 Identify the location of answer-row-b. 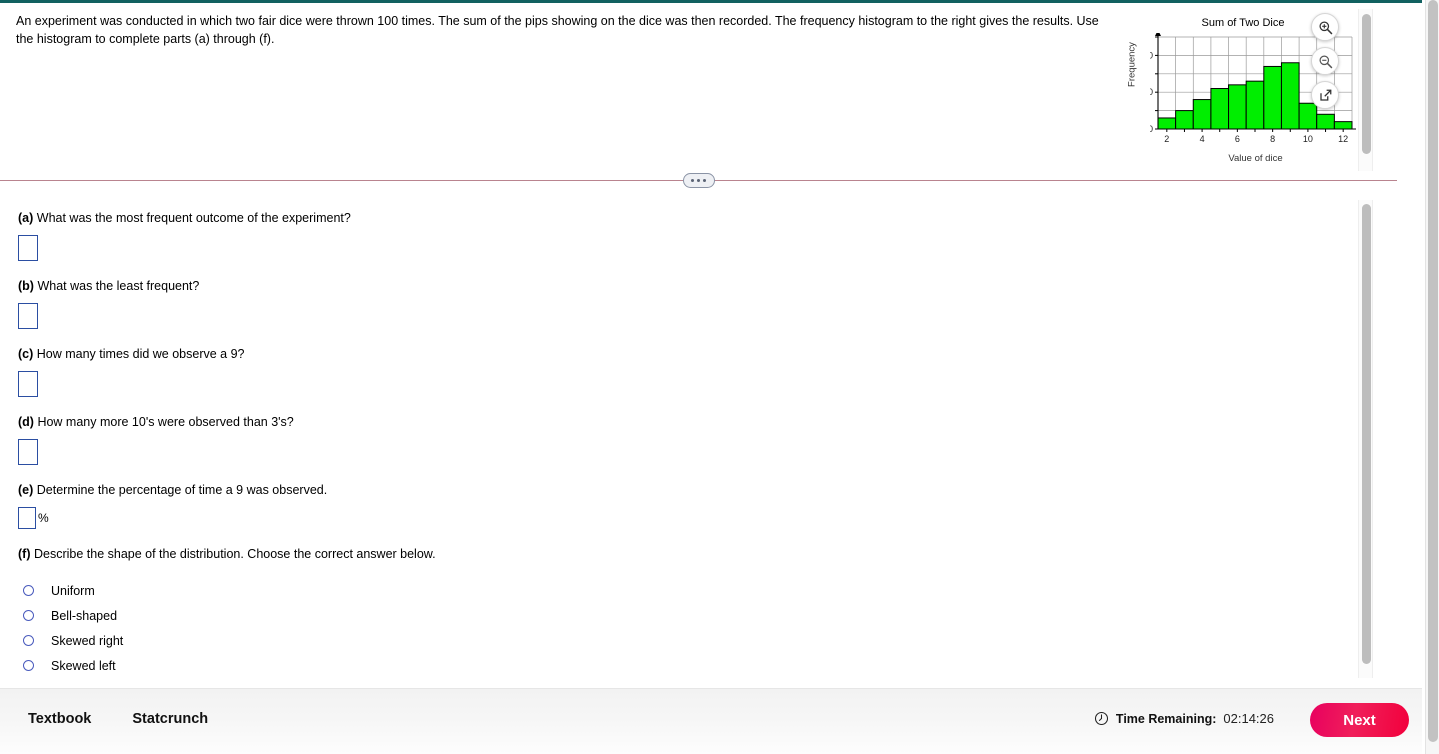
(688, 316).